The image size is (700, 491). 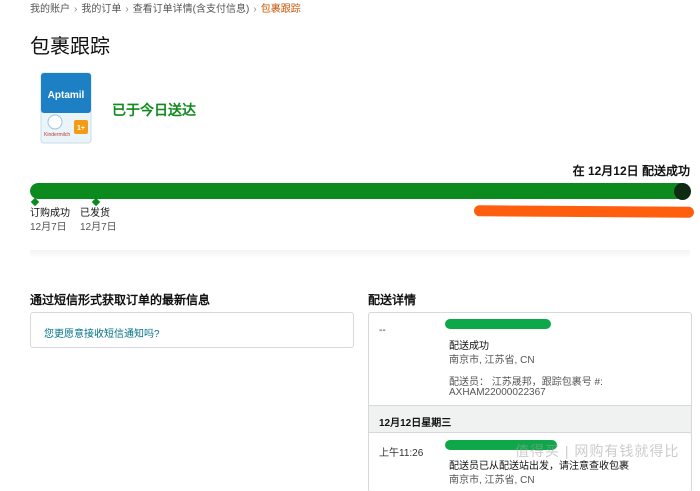 I want to click on milestone-tick-ordered, so click(x=35, y=202).